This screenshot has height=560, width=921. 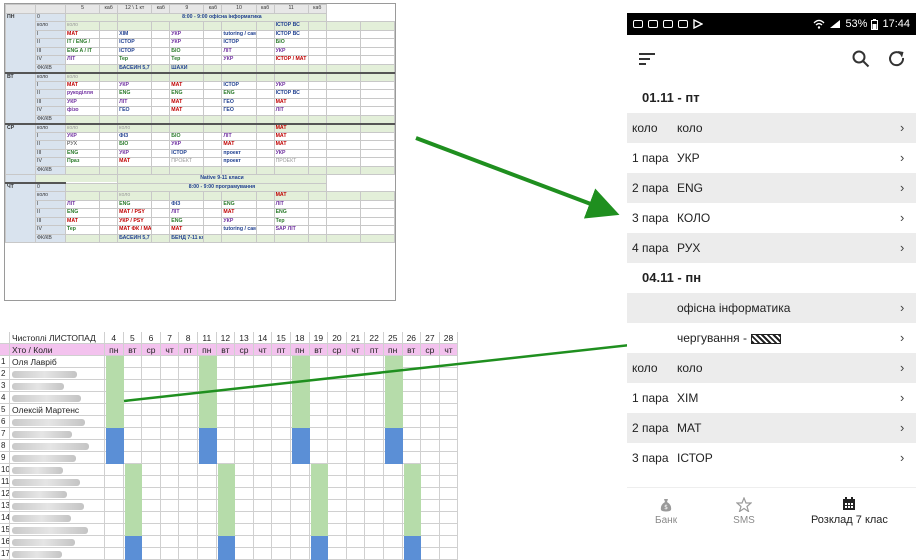 I want to click on battery-icon, so click(x=875, y=24).